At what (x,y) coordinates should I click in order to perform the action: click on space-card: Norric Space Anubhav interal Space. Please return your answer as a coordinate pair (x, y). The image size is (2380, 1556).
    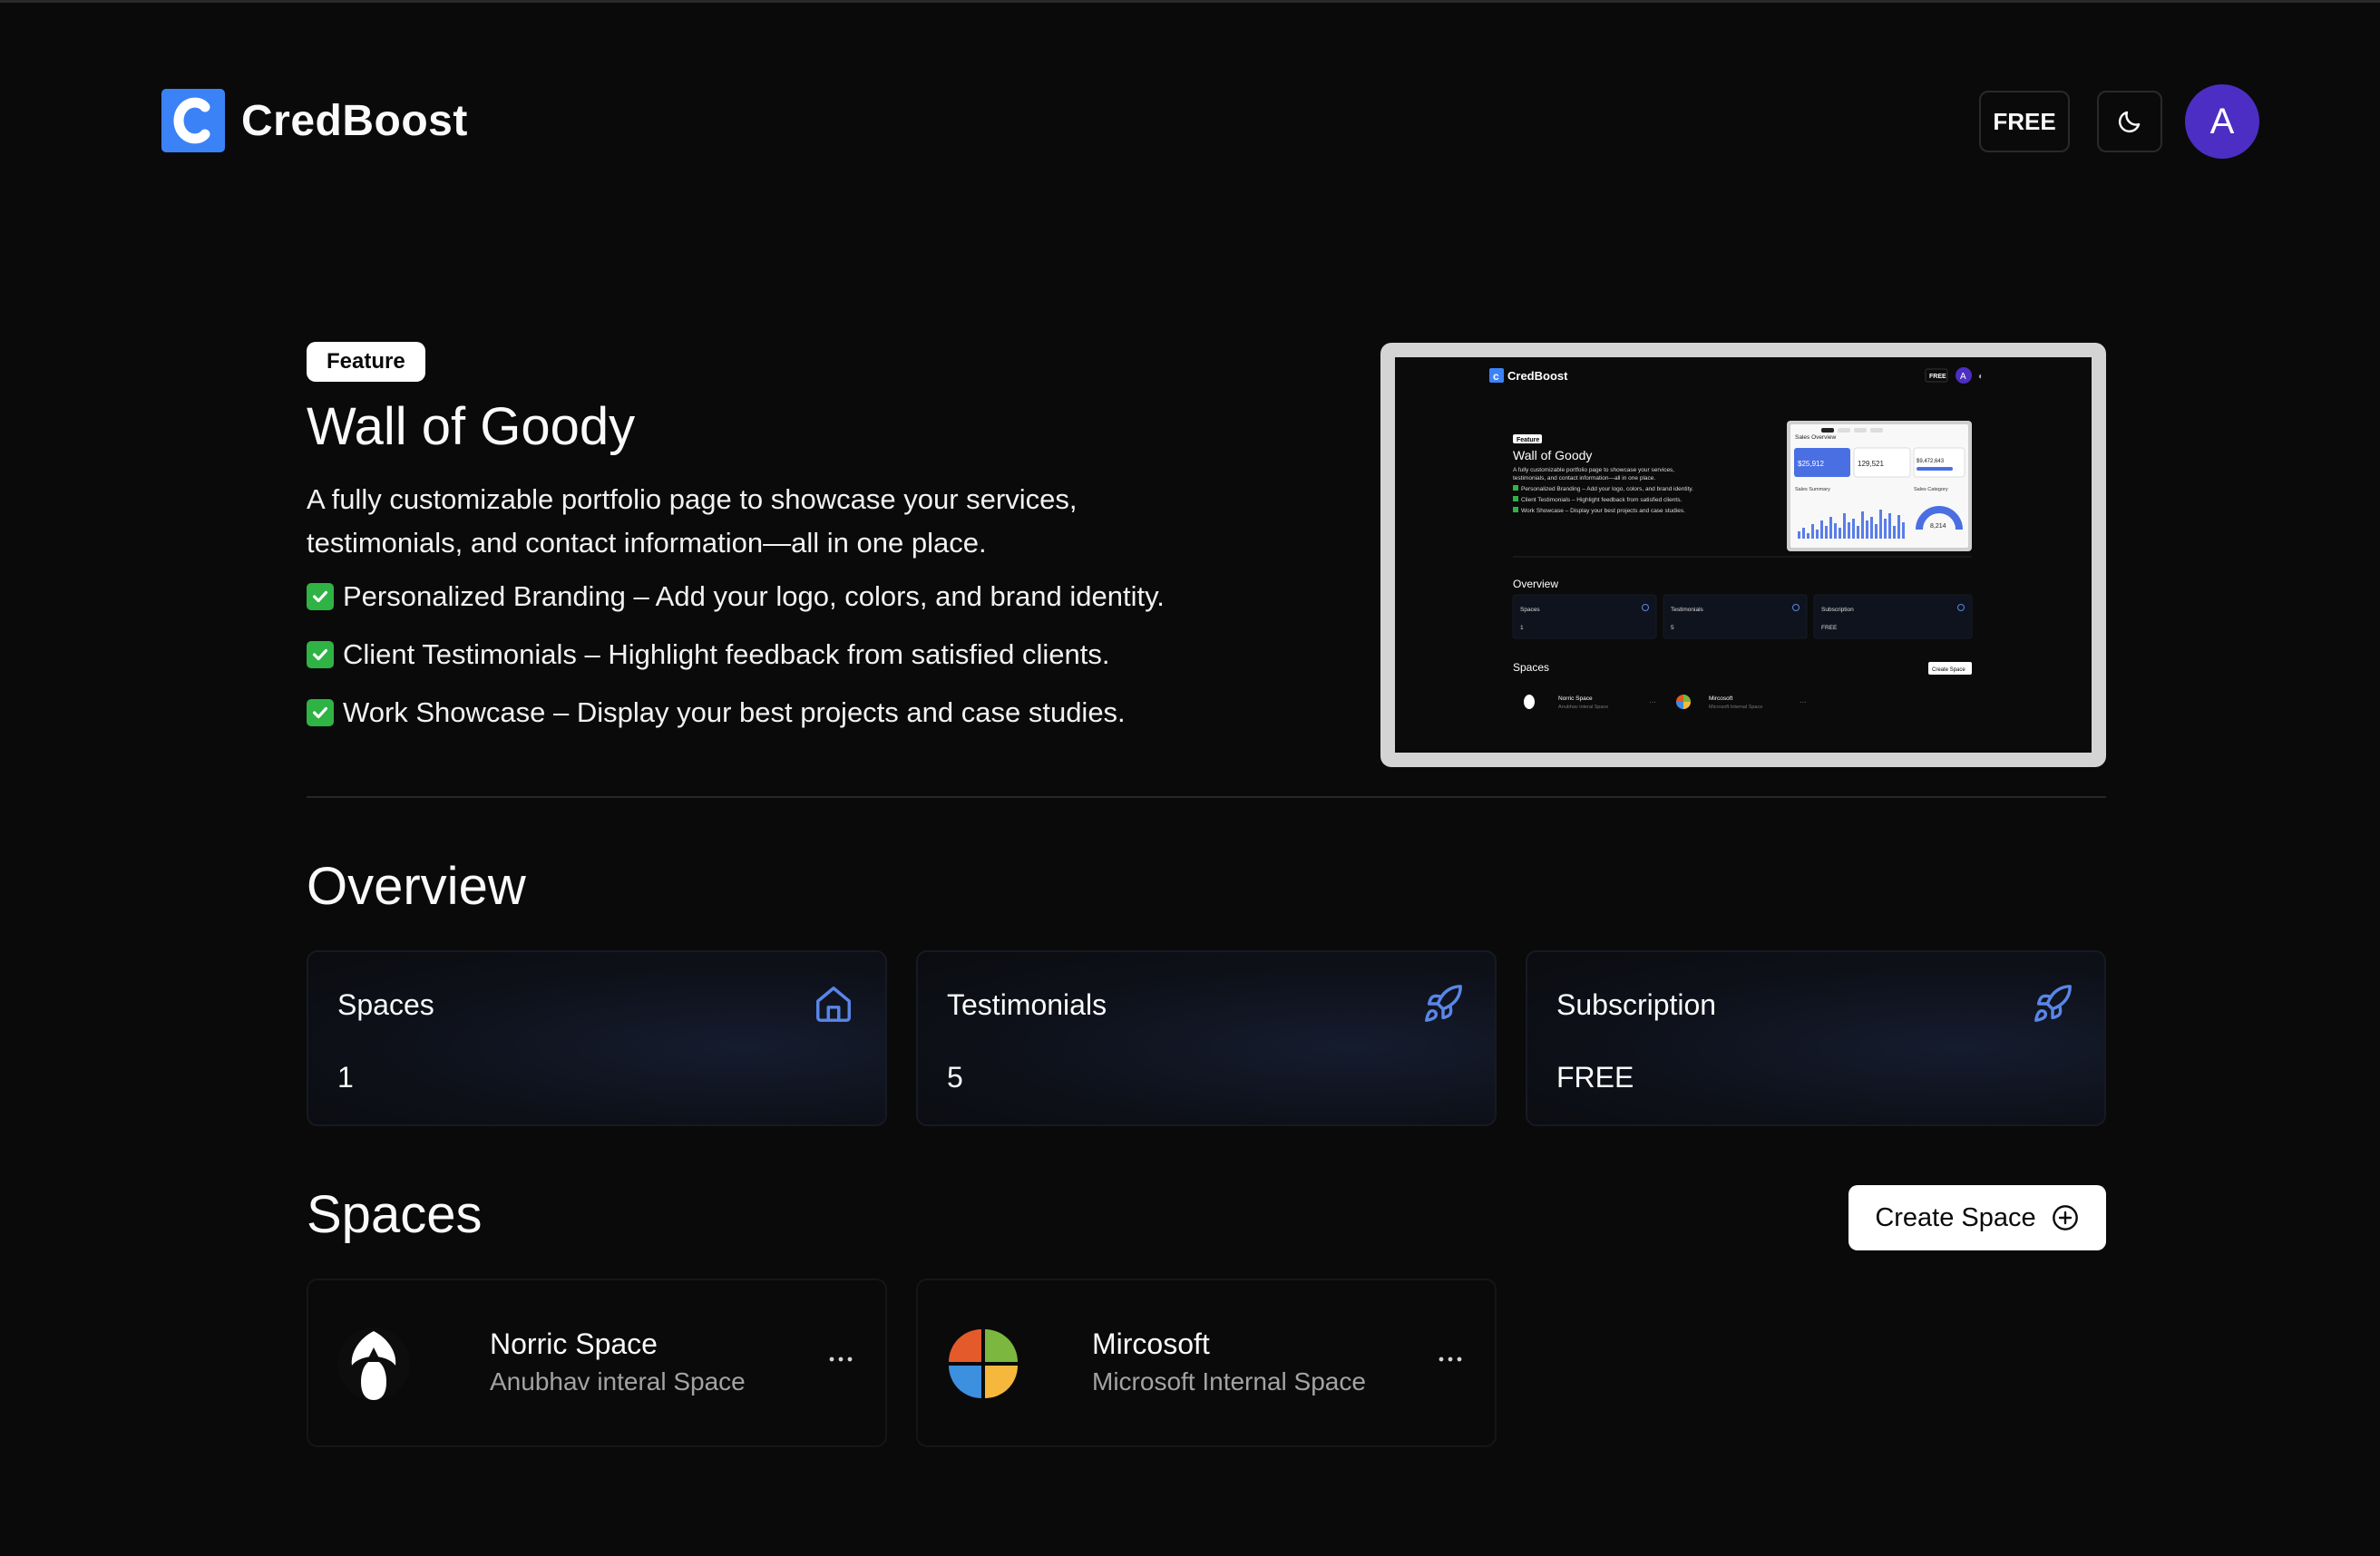
    Looking at the image, I should click on (597, 1363).